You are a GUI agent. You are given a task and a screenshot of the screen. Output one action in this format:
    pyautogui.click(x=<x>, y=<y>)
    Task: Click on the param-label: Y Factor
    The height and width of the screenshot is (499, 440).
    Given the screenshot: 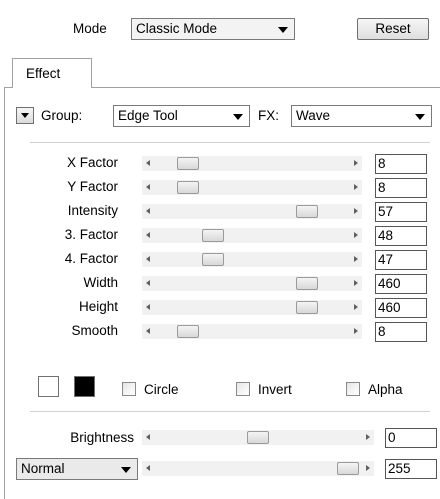 What is the action you would take?
    pyautogui.click(x=92, y=186)
    